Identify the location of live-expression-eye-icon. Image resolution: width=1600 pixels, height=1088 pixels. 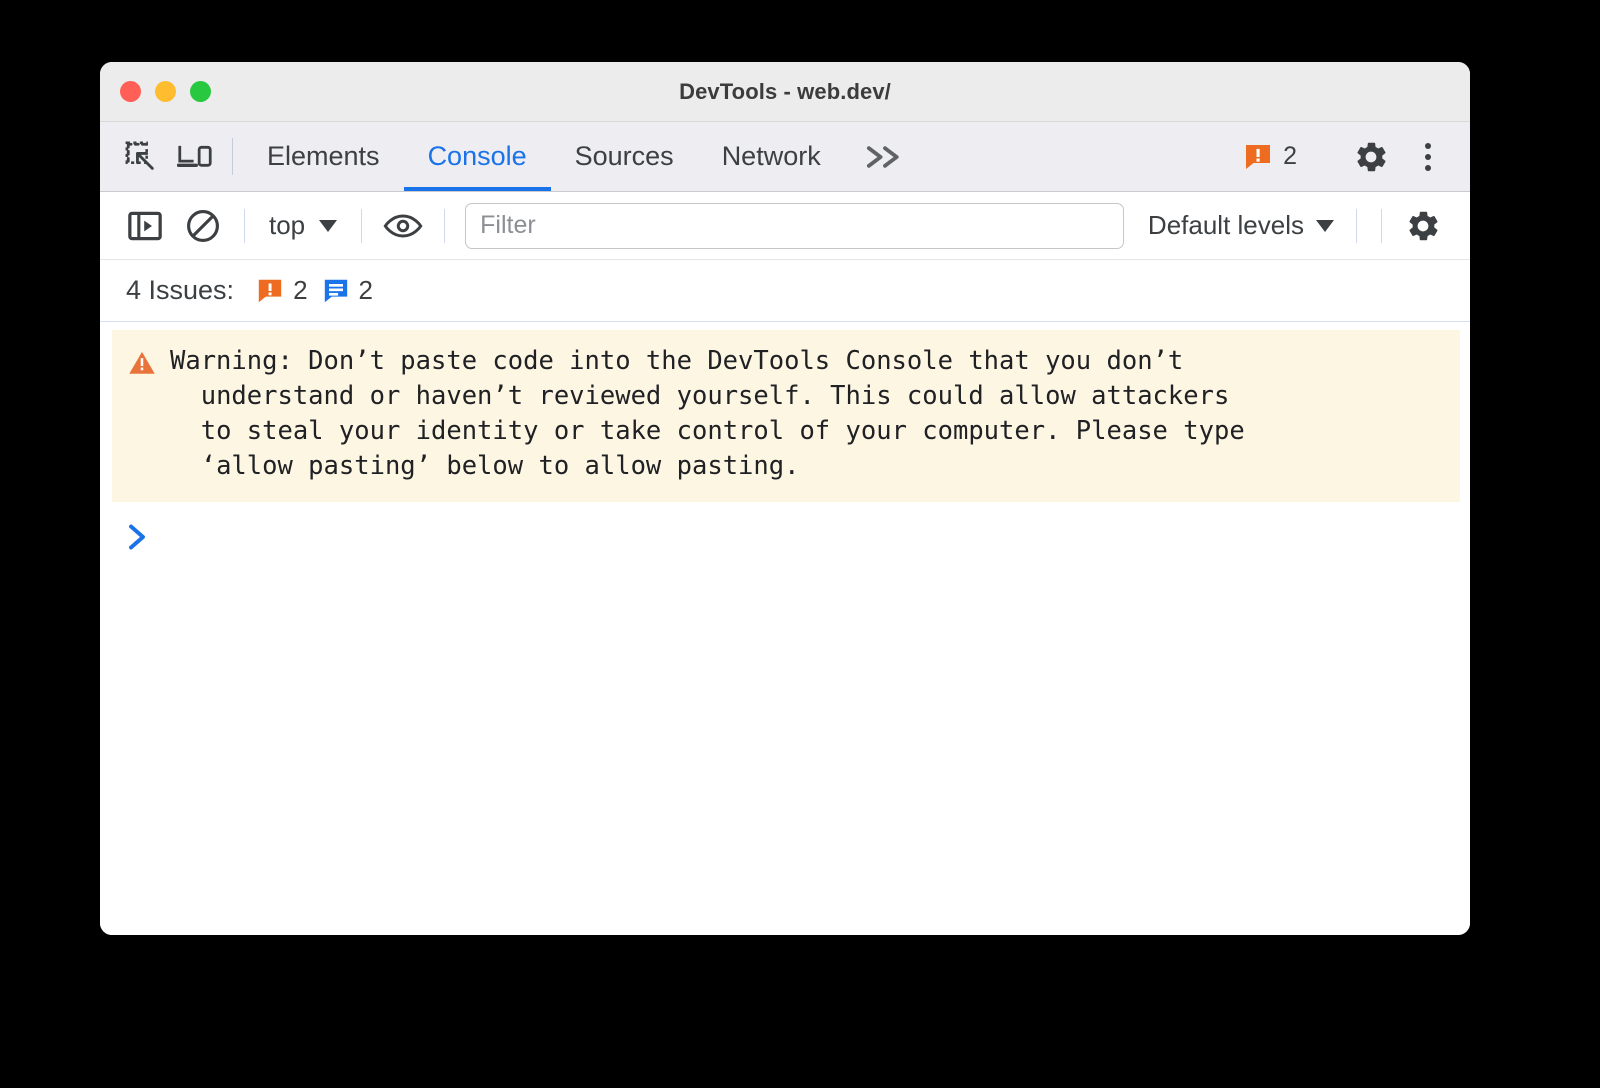
(403, 226).